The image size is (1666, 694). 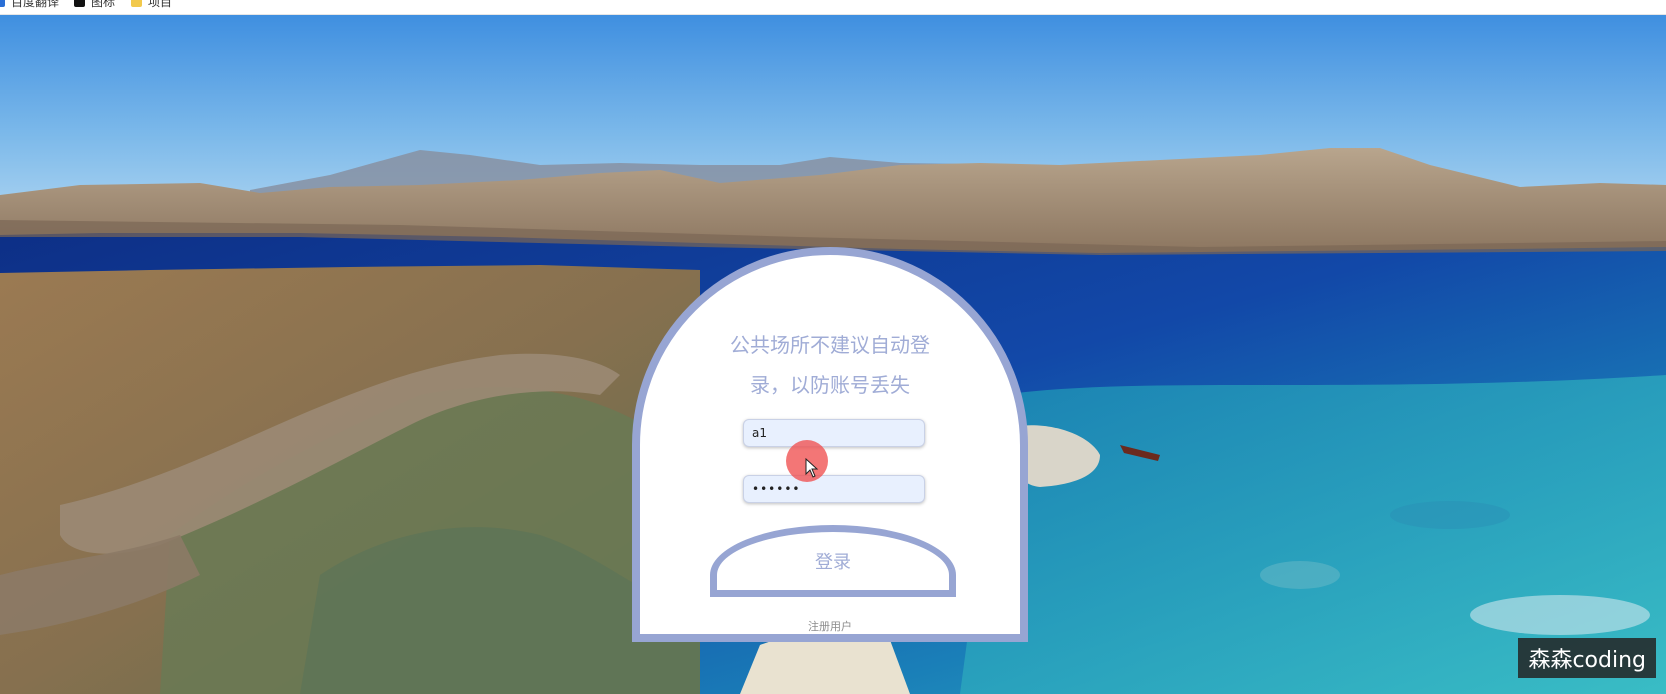 What do you see at coordinates (103, 4) in the screenshot?
I see `bookmark-label: 图标` at bounding box center [103, 4].